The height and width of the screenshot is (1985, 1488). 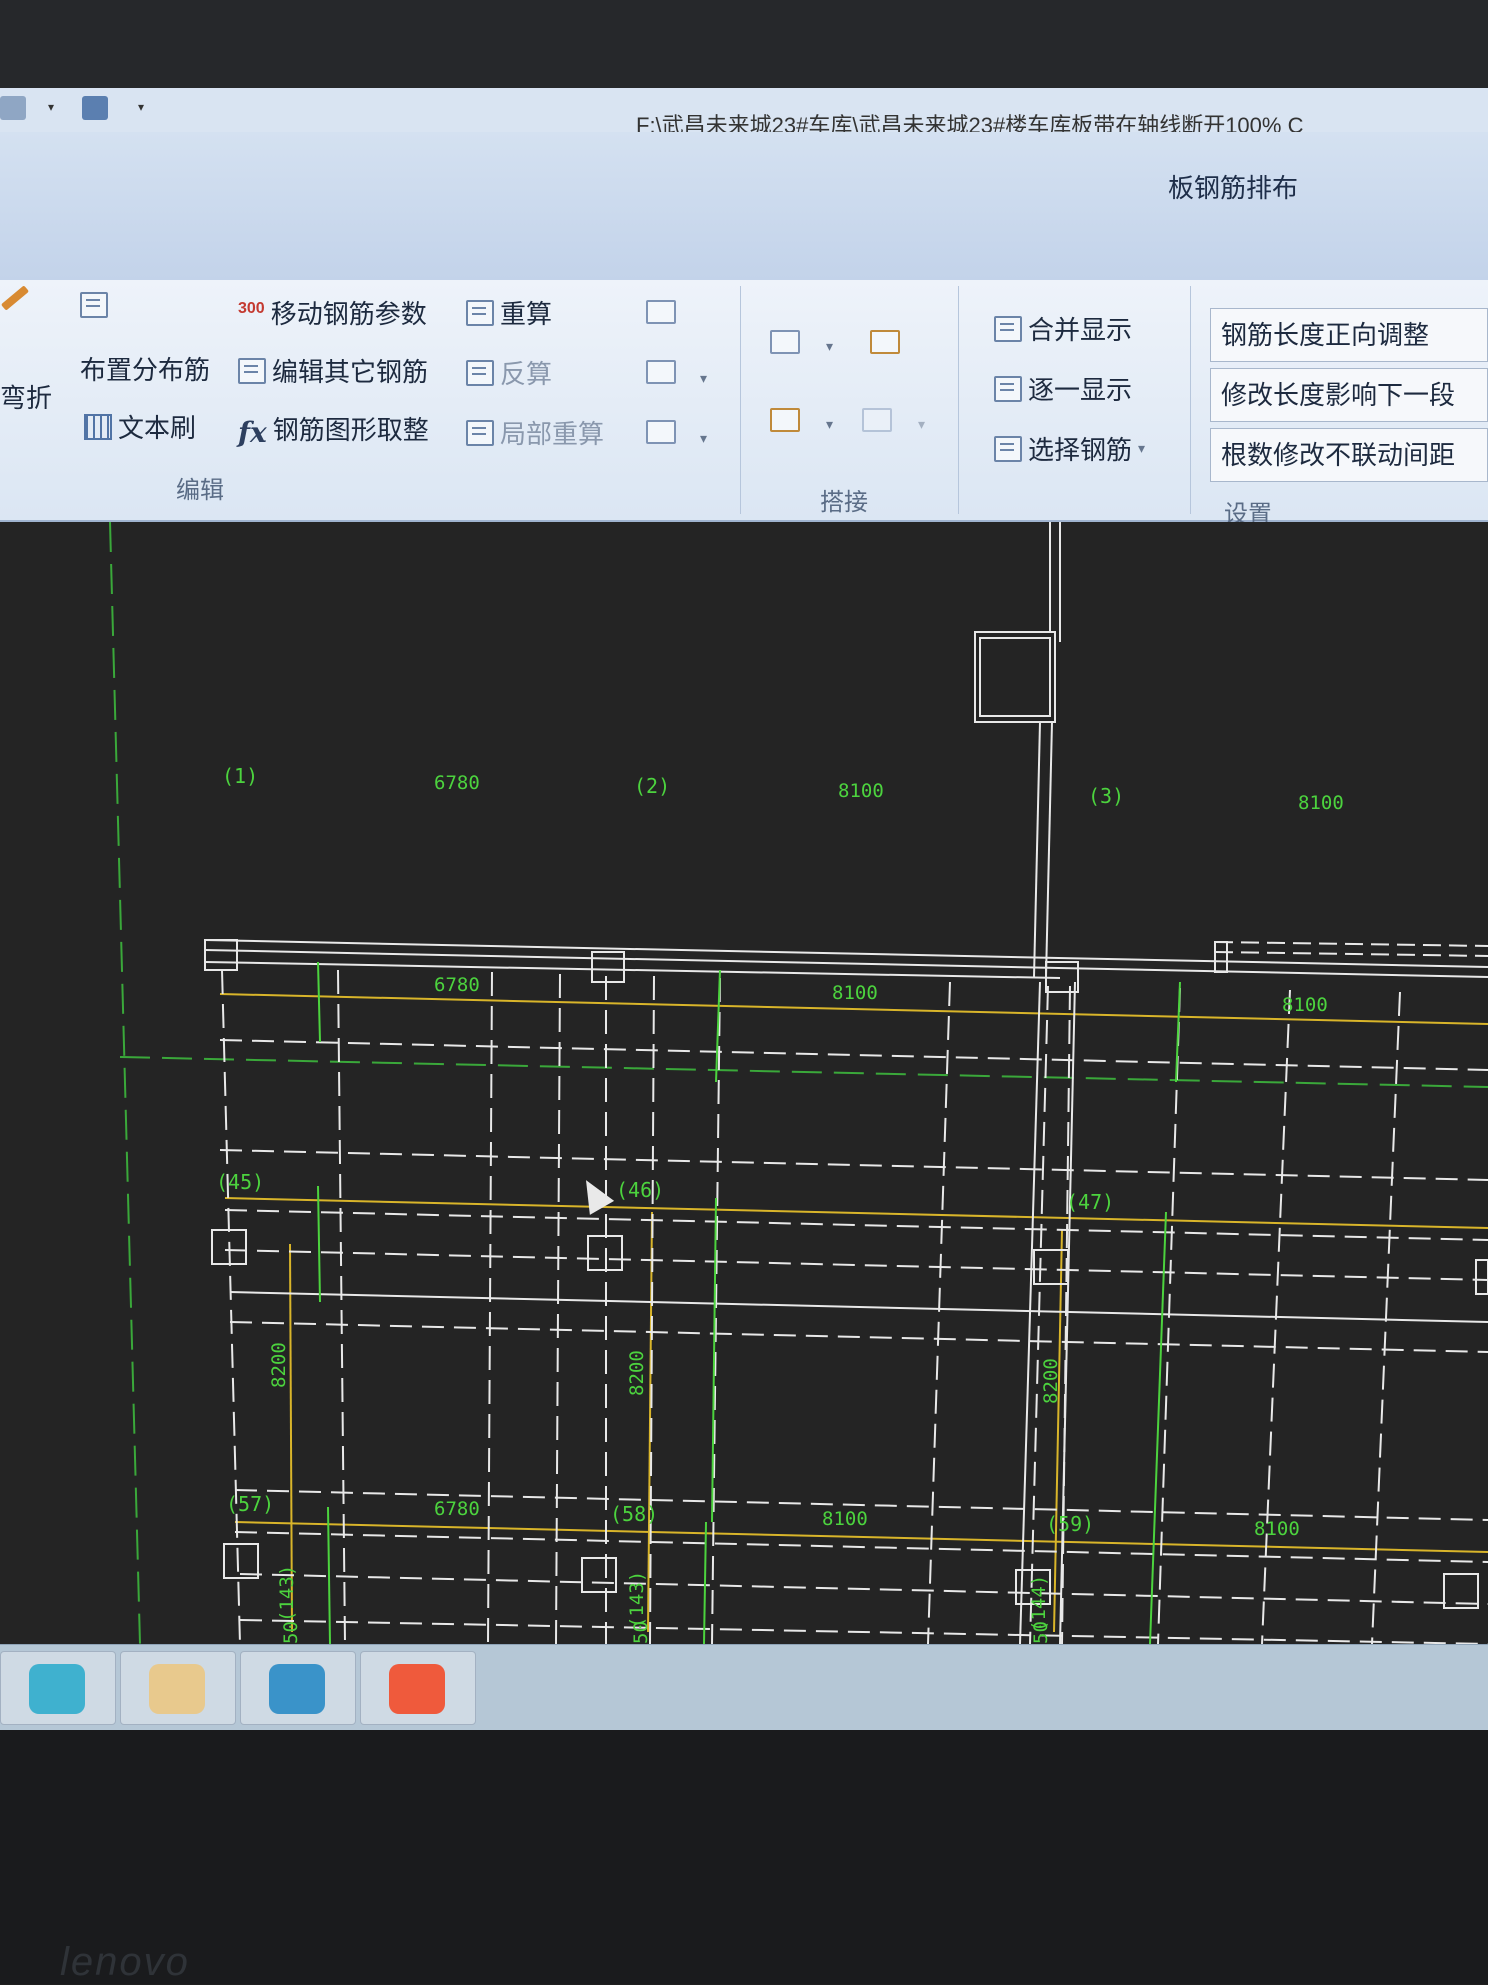 I want to click on axis-label: (47), so click(x=1090, y=1202).